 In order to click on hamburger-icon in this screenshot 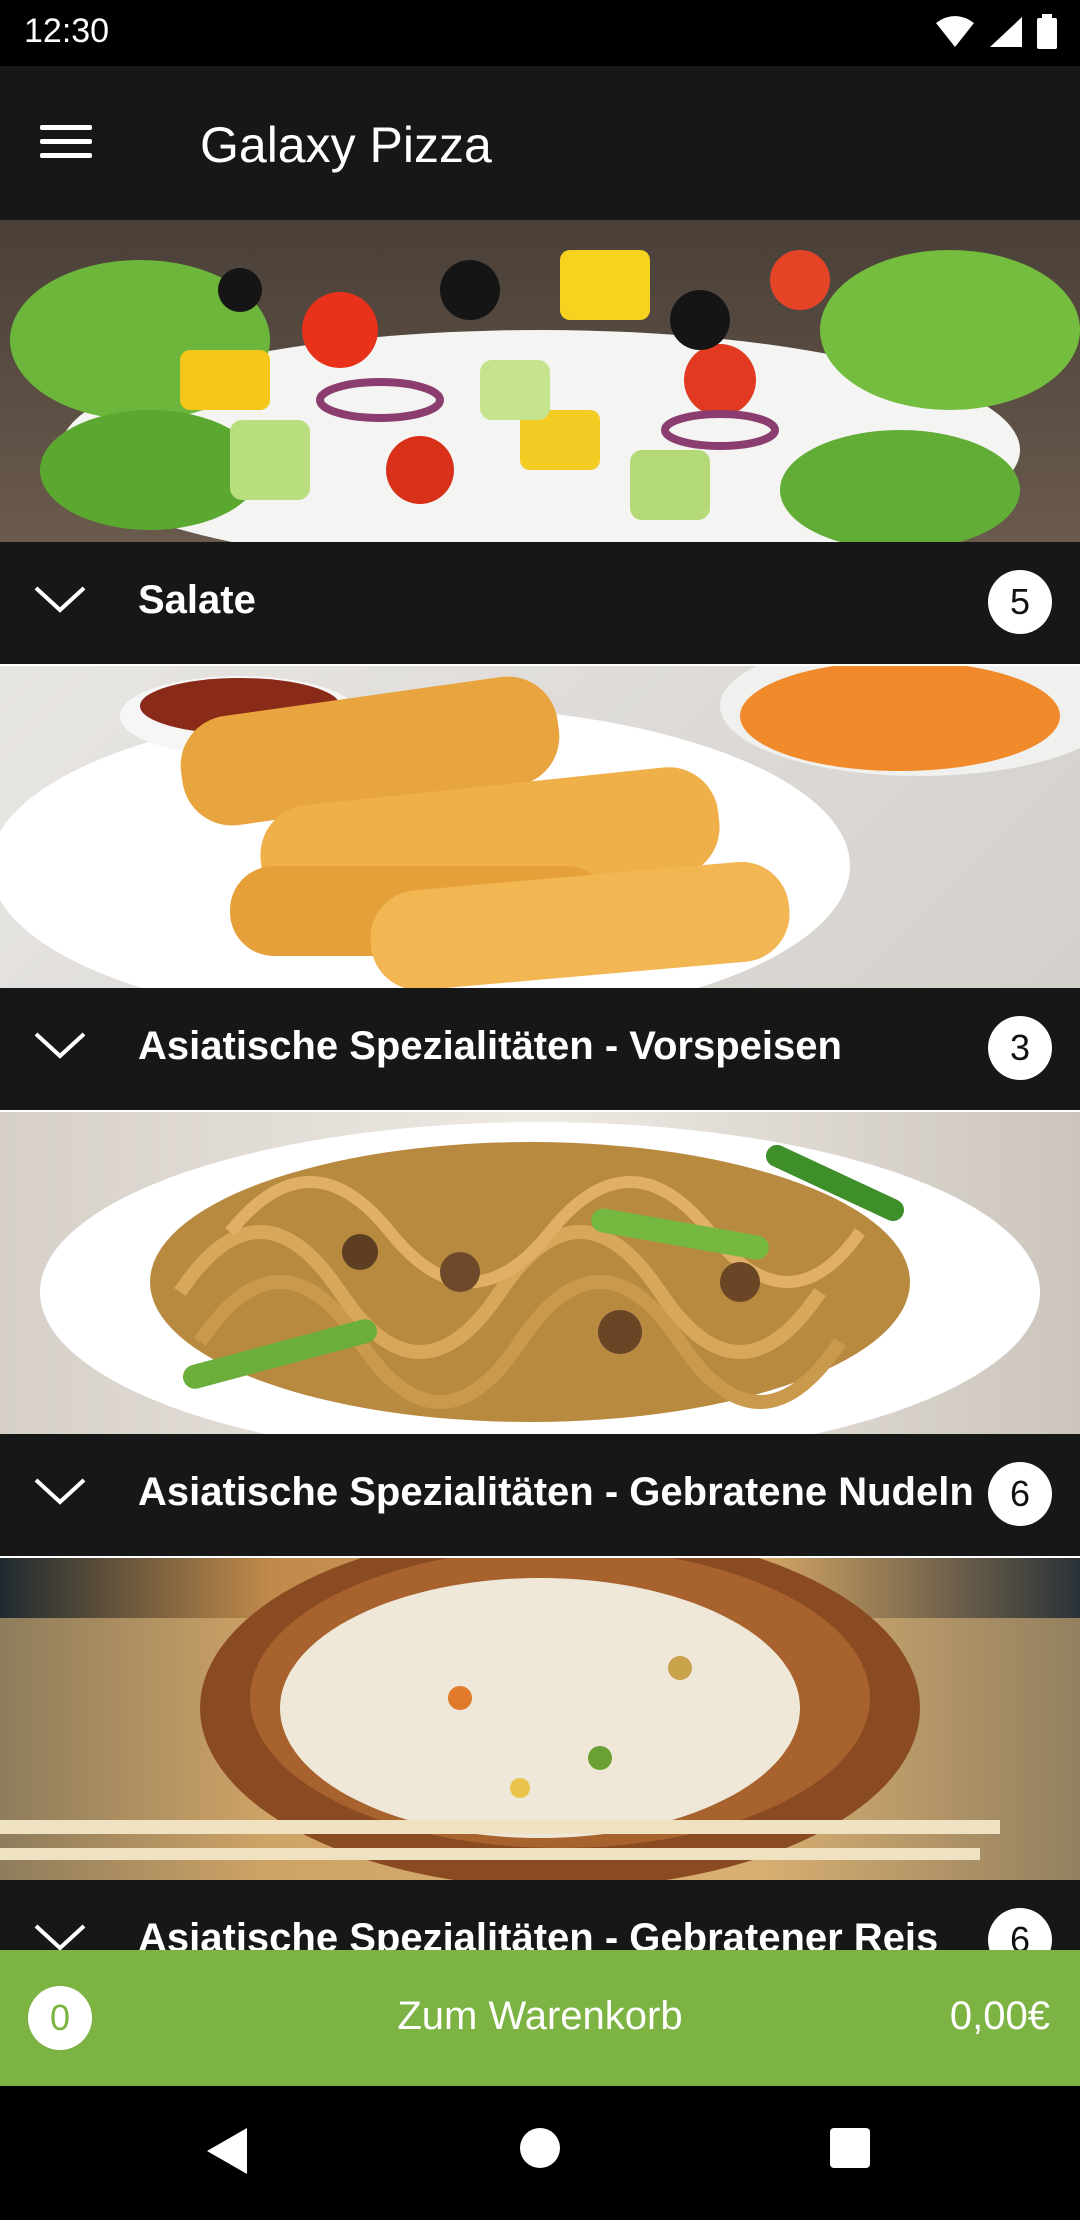, I will do `click(66, 127)`.